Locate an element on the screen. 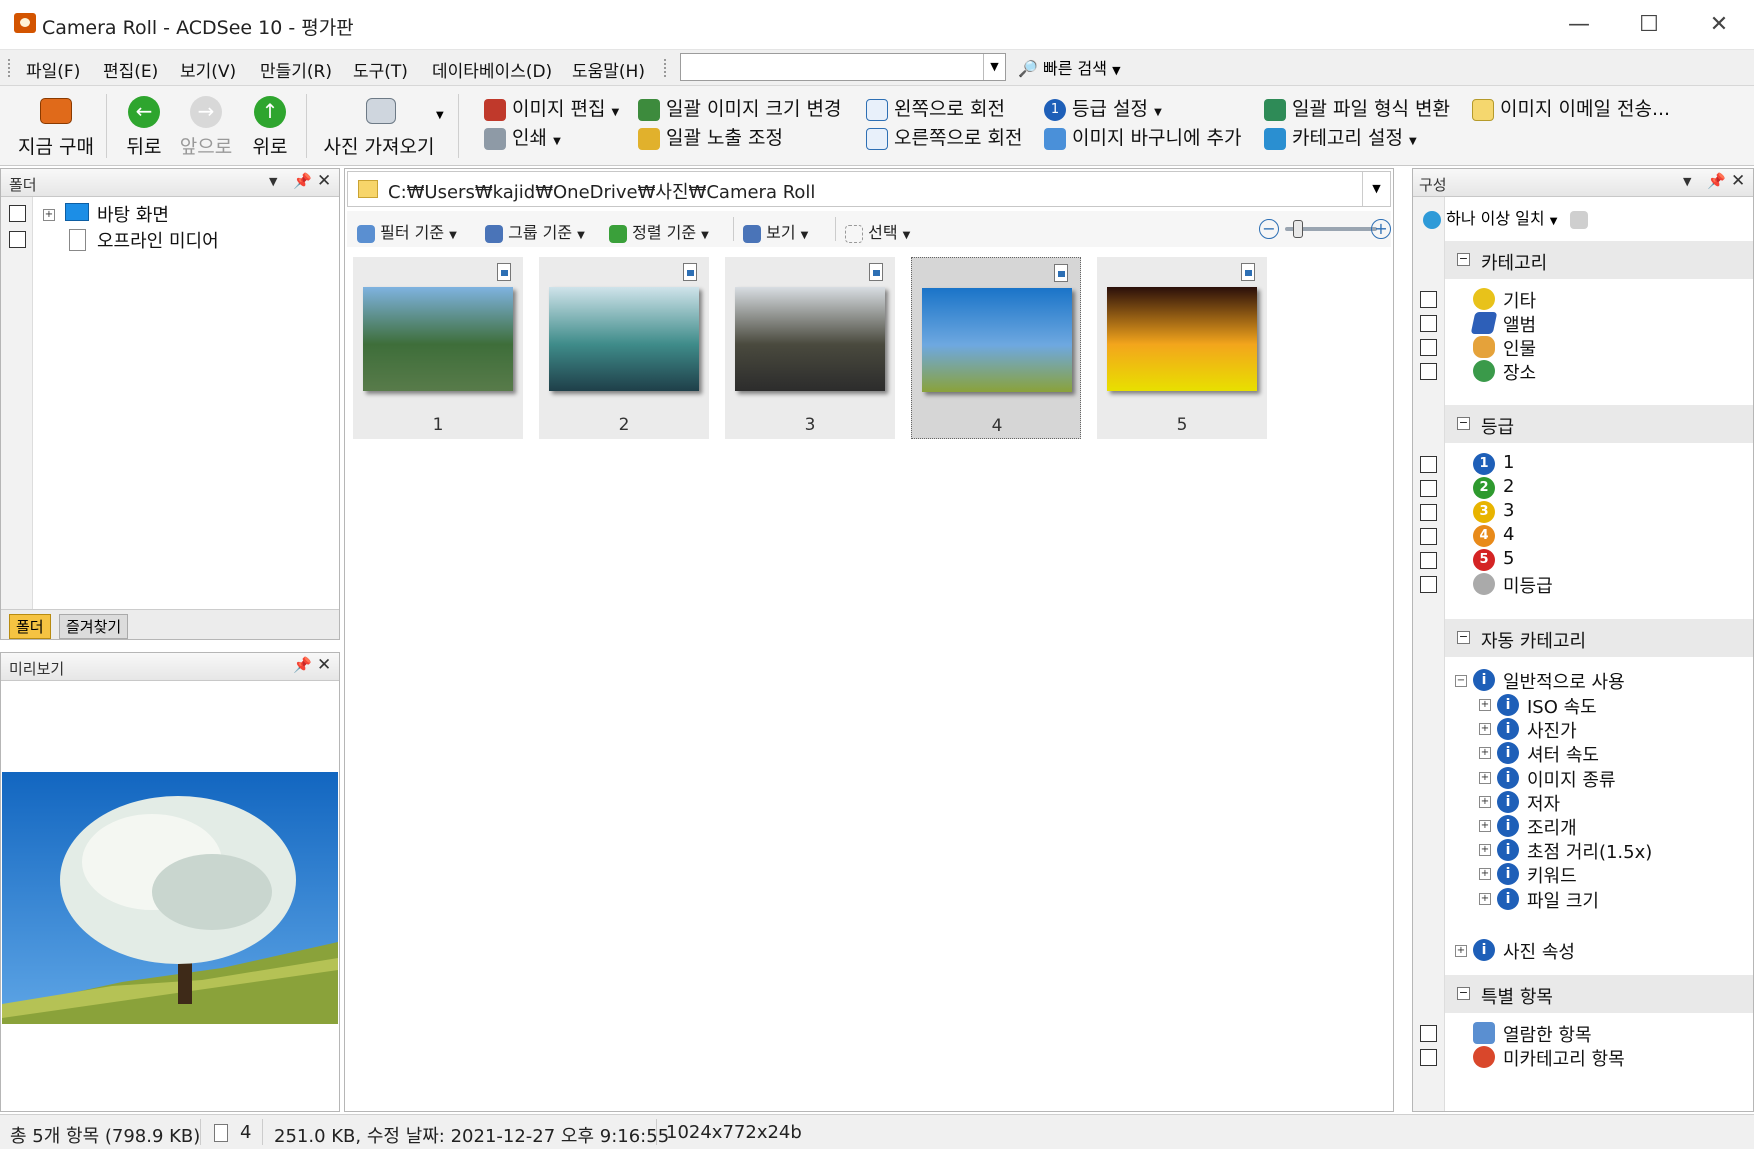 The image size is (1754, 1149). batch-convert-button: 일괄 파일 형식 변환 is located at coordinates (1357, 107).